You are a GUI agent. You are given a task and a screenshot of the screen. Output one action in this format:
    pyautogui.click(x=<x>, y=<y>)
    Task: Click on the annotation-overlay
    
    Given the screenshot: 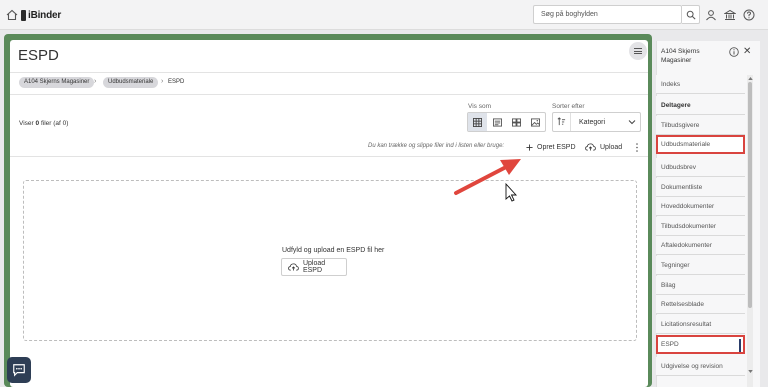 What is the action you would take?
    pyautogui.click(x=487, y=180)
    